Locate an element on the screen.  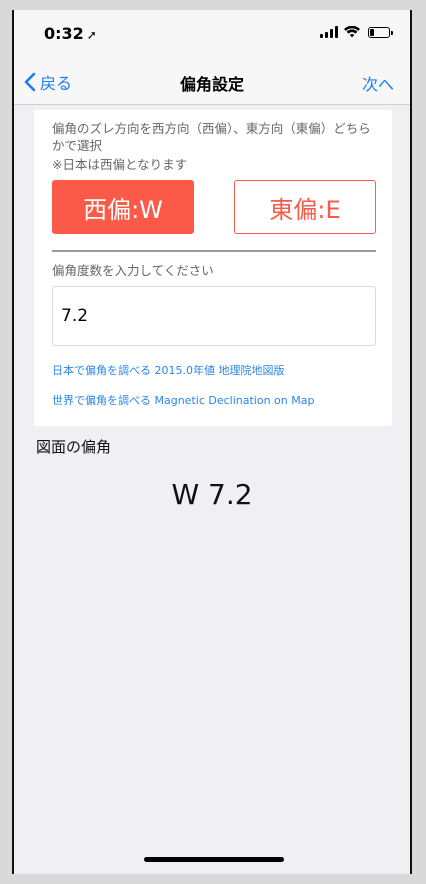
section-divider is located at coordinates (214, 251).